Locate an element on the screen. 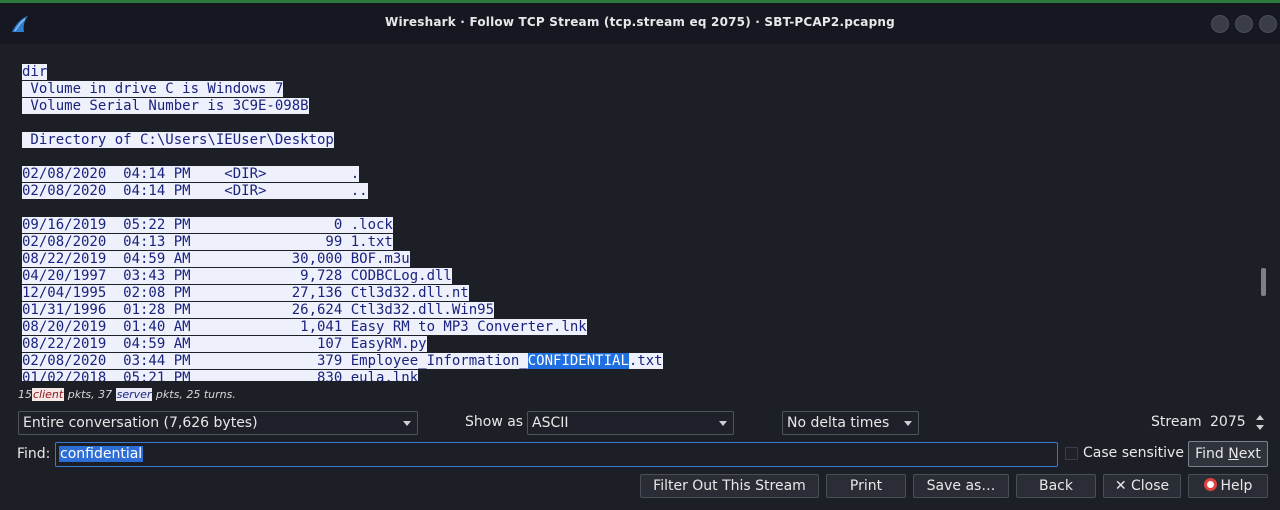 The image size is (1280, 510). stream-number-value: 2075 is located at coordinates (1228, 422).